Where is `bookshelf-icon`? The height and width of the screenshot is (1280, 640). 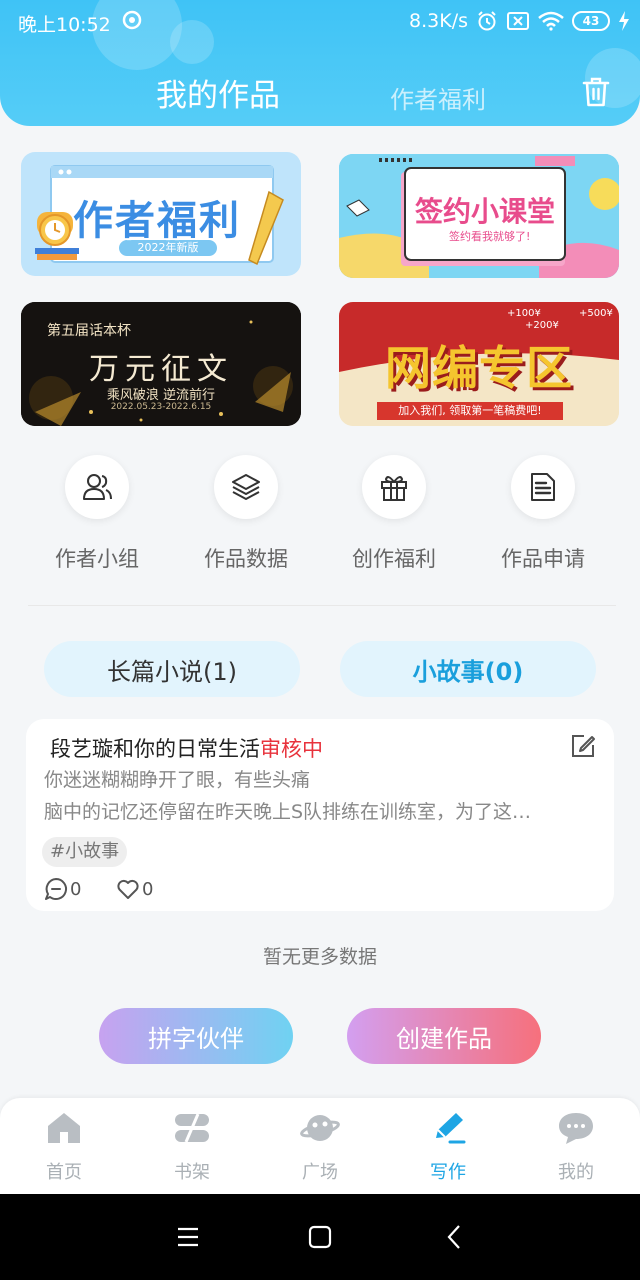 bookshelf-icon is located at coordinates (192, 1128).